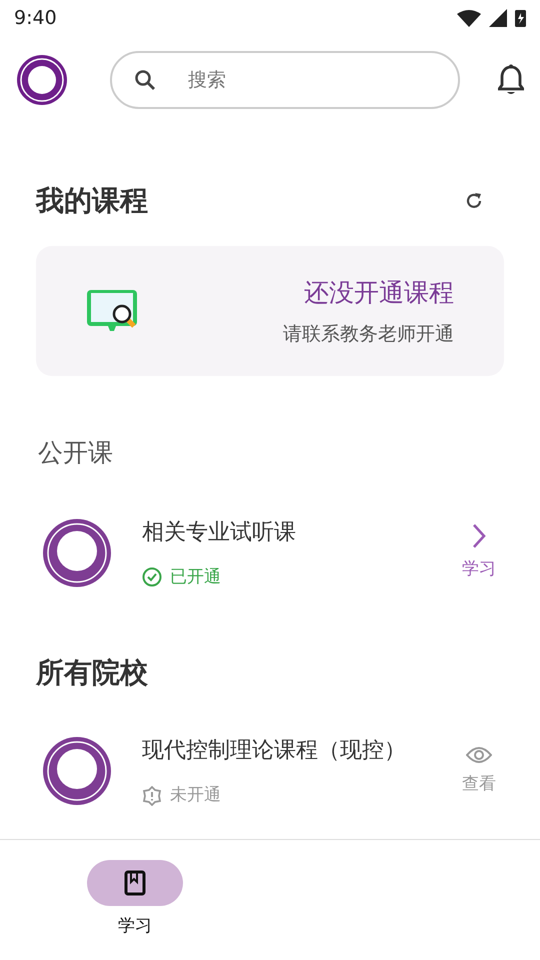  I want to click on course-status: 已开通, so click(195, 577).